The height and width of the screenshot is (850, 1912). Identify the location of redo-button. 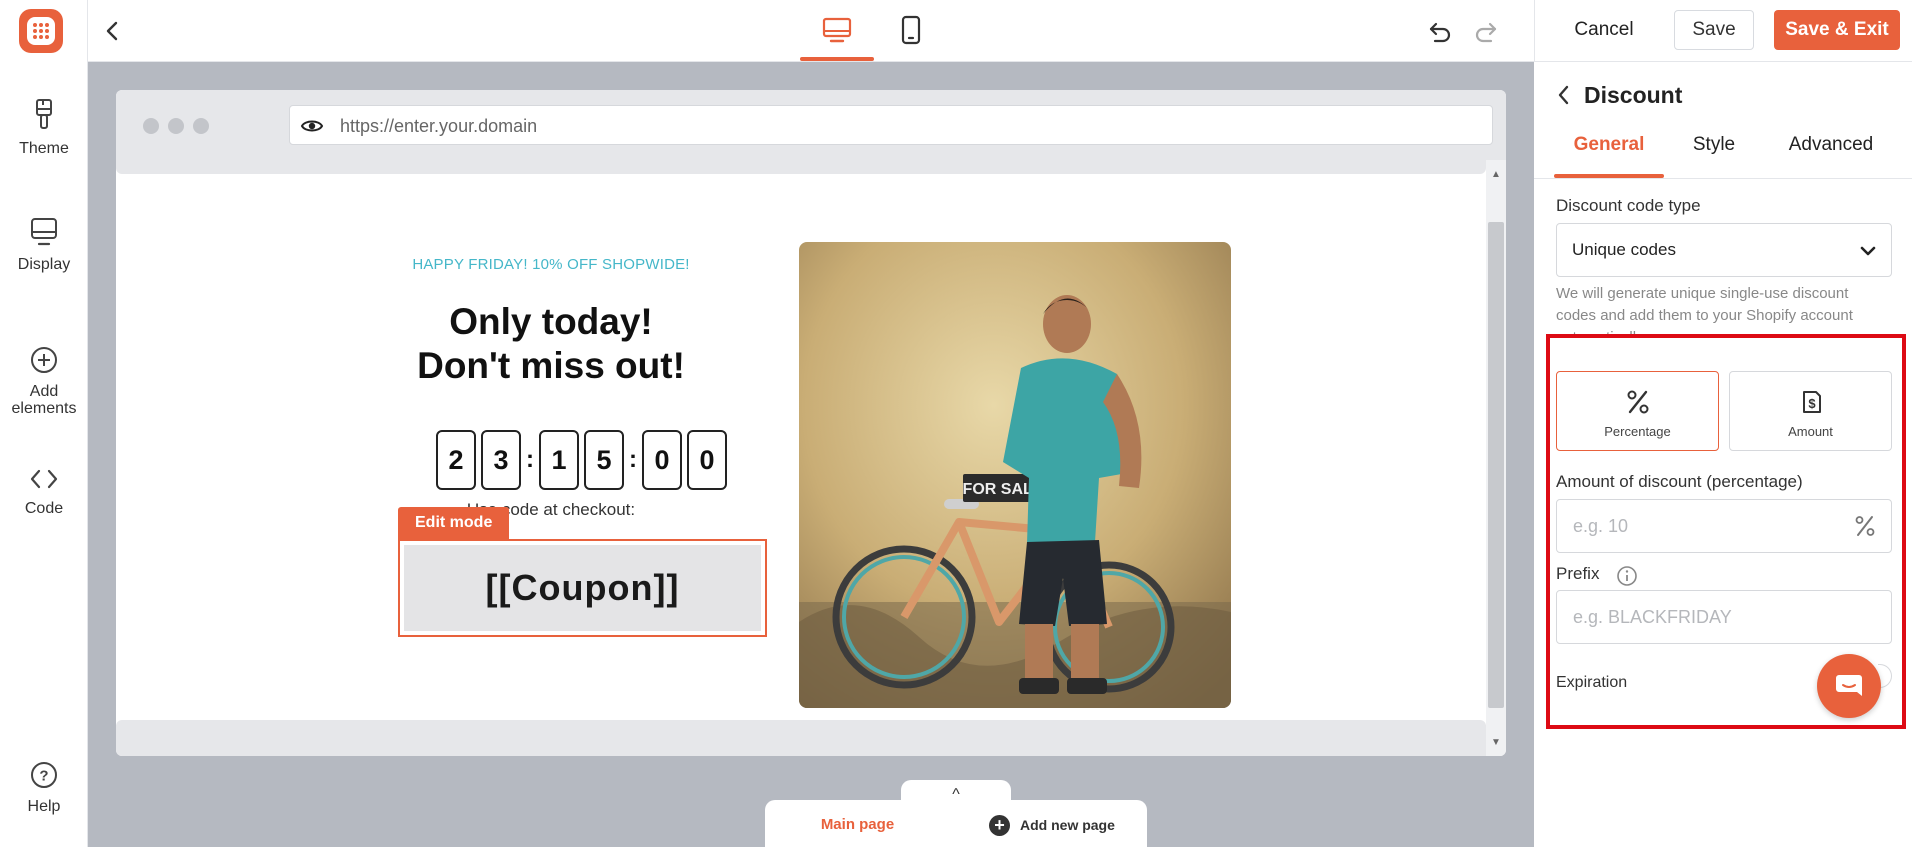
(1486, 31).